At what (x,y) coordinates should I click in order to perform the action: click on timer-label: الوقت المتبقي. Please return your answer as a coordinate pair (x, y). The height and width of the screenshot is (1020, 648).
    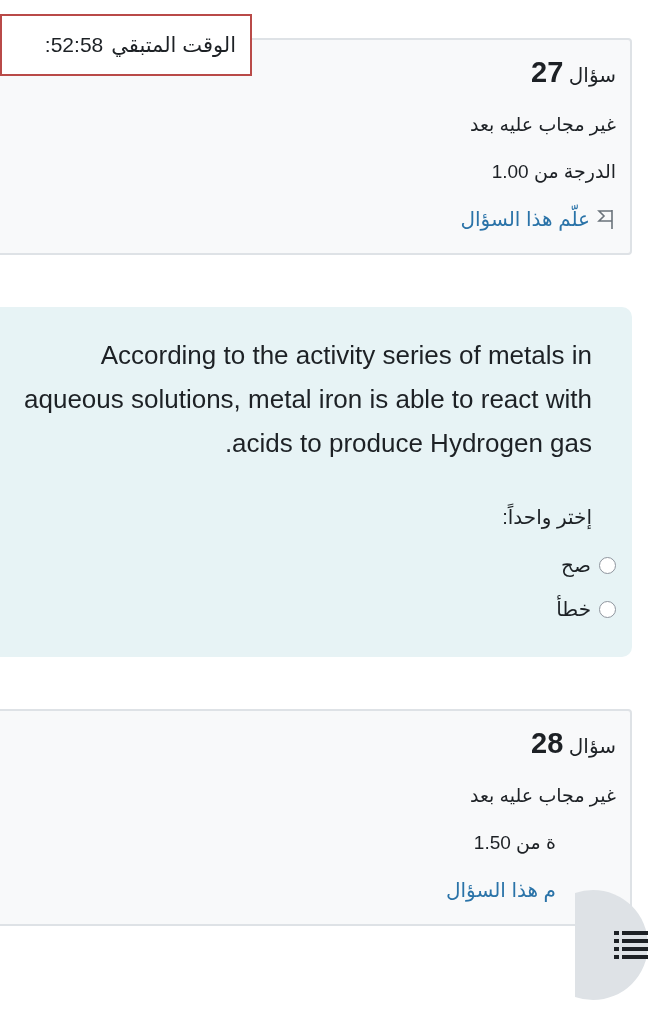
    Looking at the image, I should click on (173, 45).